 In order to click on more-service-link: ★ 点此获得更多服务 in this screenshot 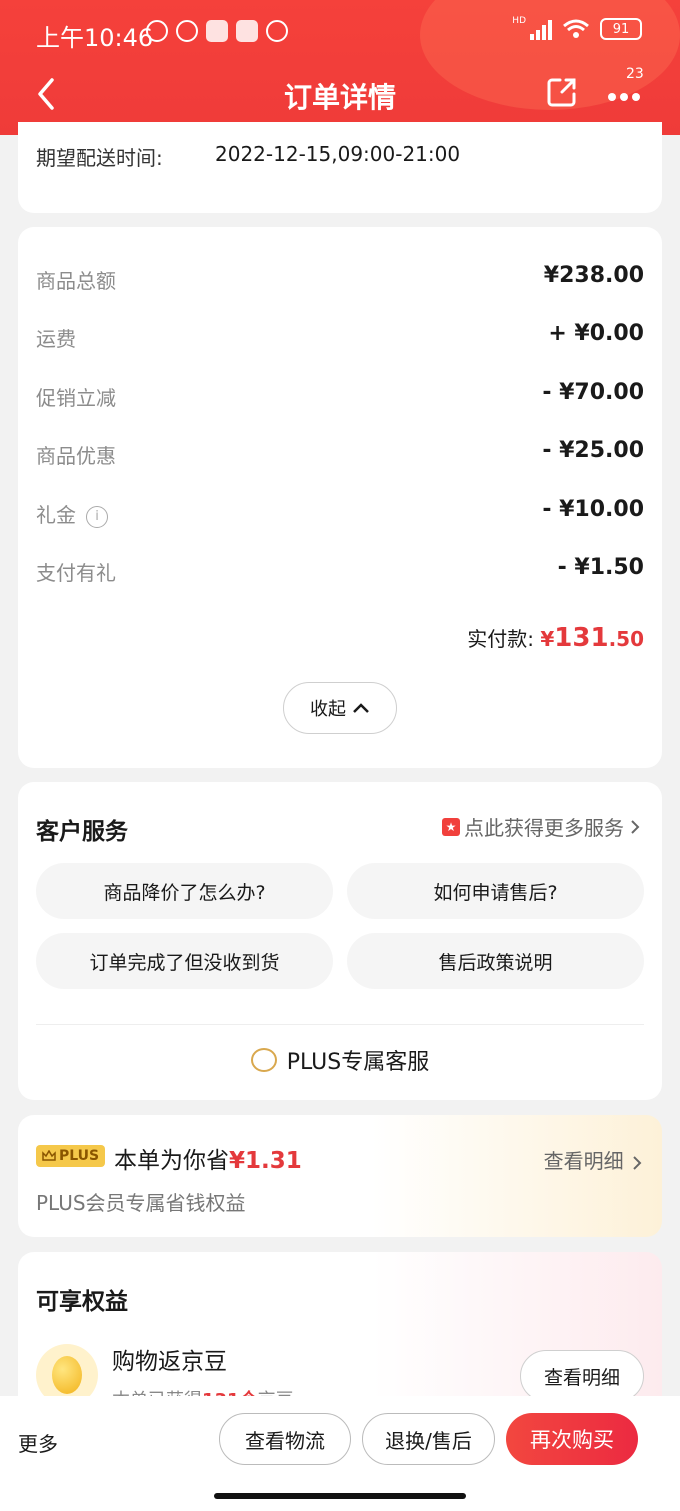, I will do `click(542, 826)`.